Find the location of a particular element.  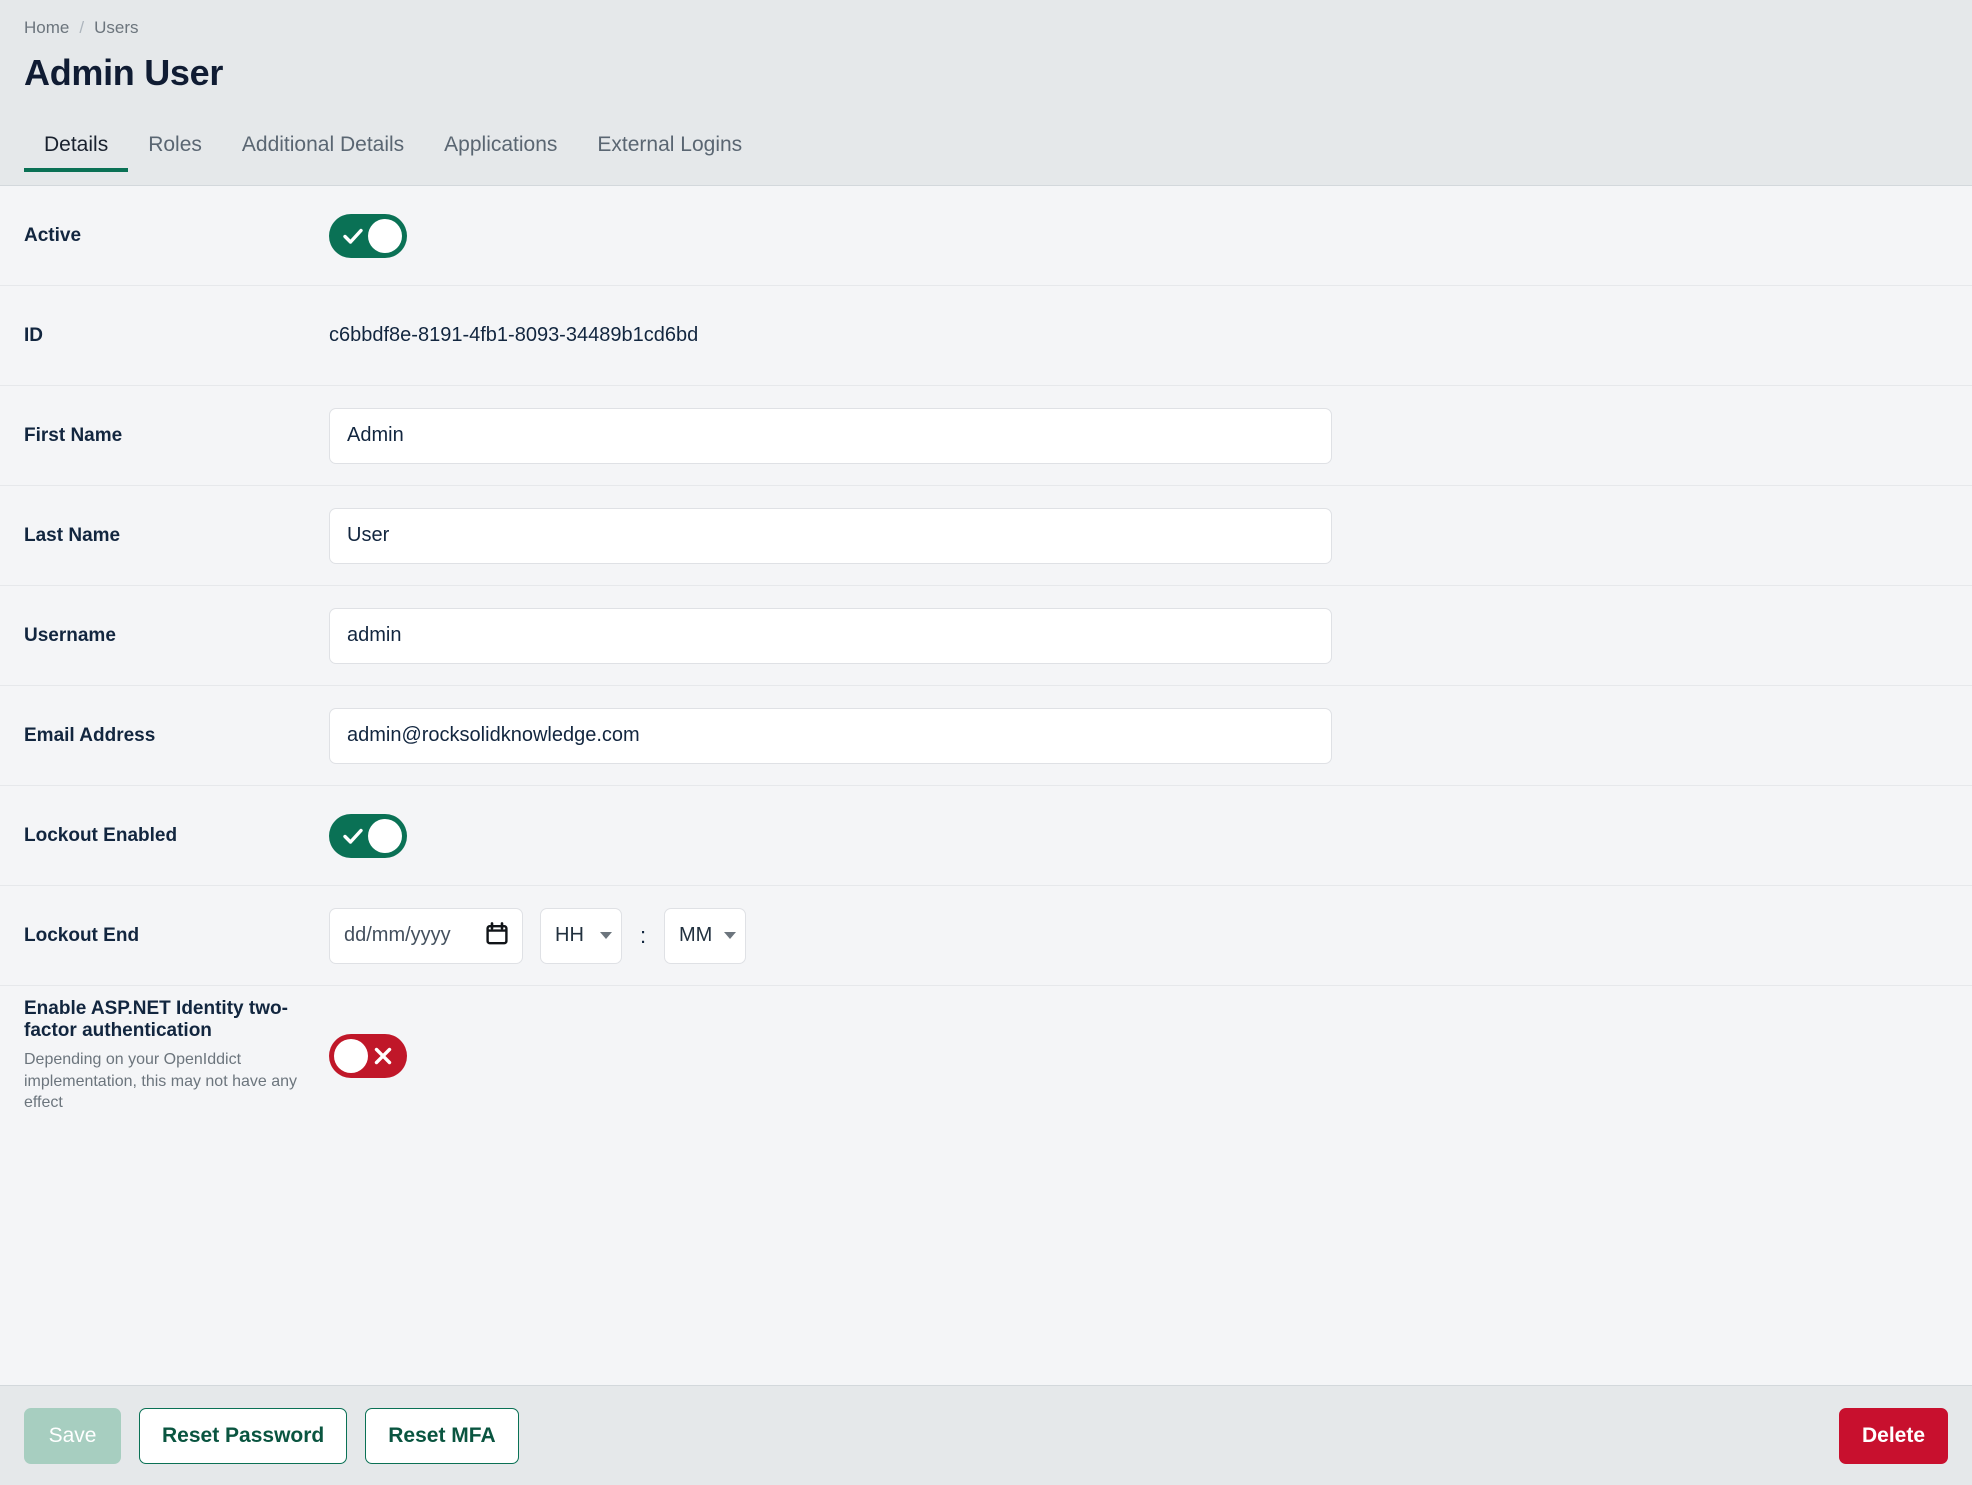

row-active: Active is located at coordinates (986, 236).